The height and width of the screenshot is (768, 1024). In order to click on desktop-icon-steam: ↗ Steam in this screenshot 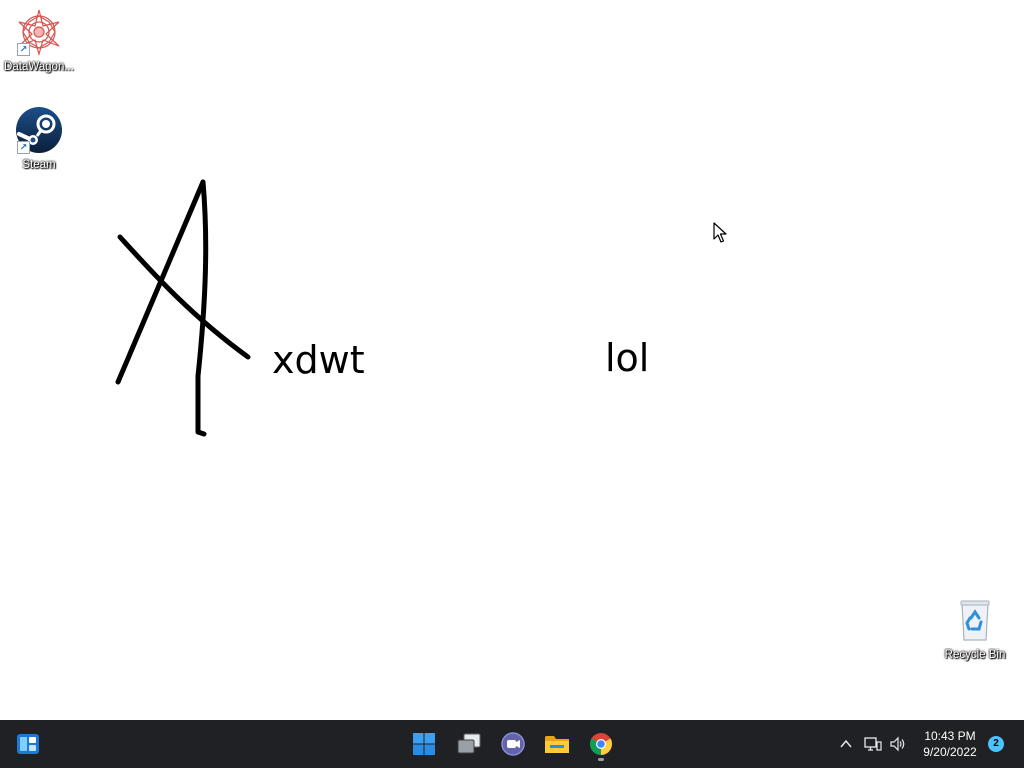, I will do `click(39, 139)`.